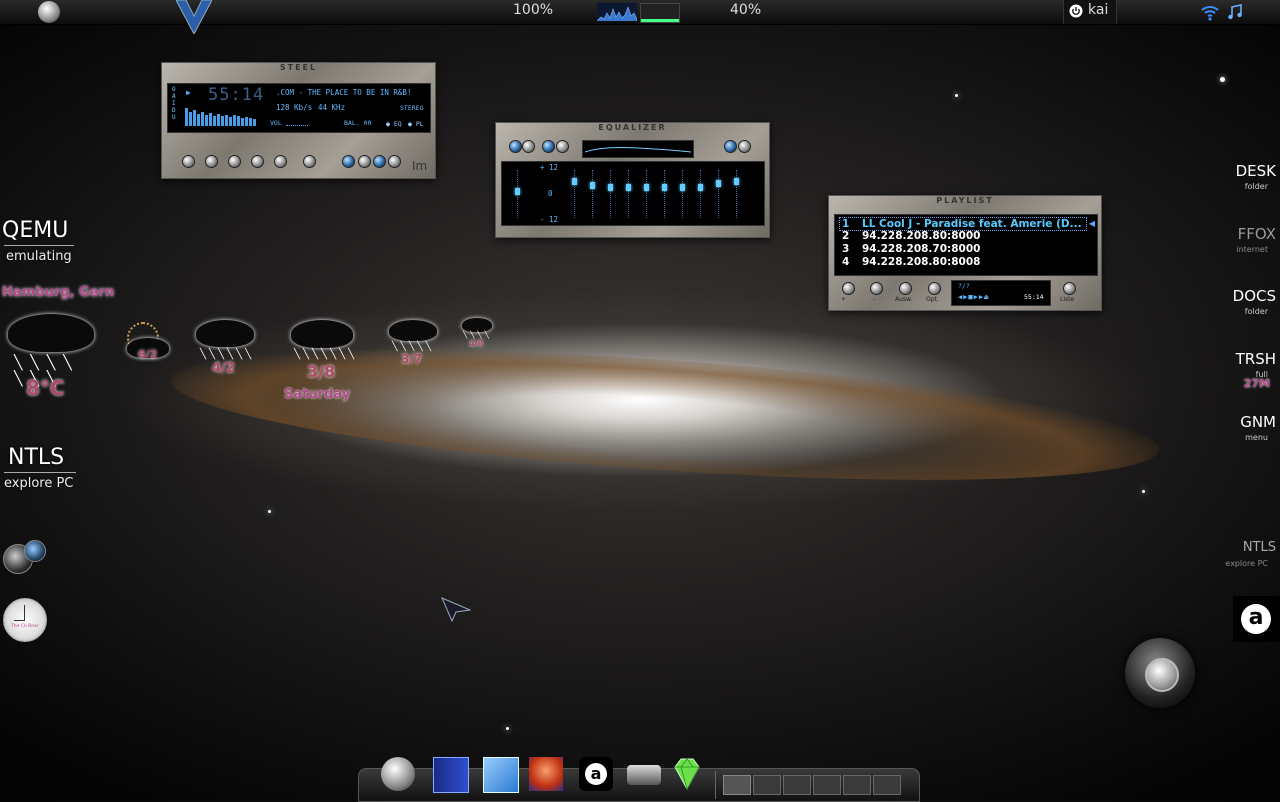  What do you see at coordinates (644, 775) in the screenshot?
I see `dock-drive-icon` at bounding box center [644, 775].